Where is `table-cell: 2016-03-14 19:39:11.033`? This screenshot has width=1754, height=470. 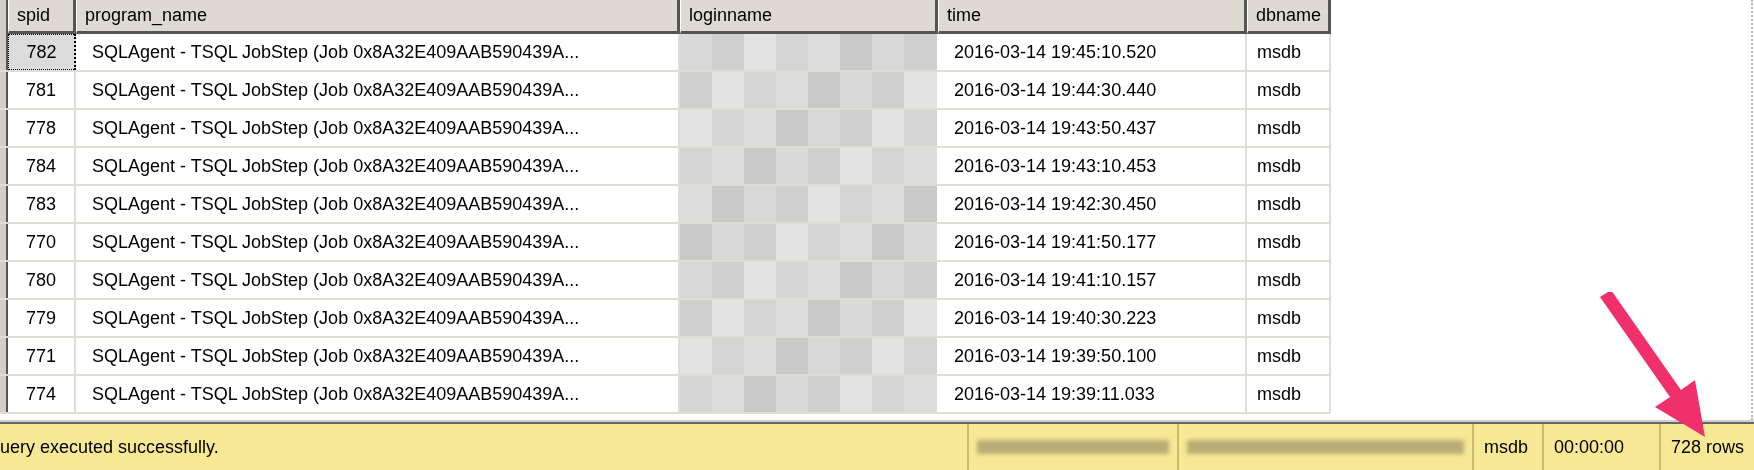
table-cell: 2016-03-14 19:39:11.033 is located at coordinates (1092, 394).